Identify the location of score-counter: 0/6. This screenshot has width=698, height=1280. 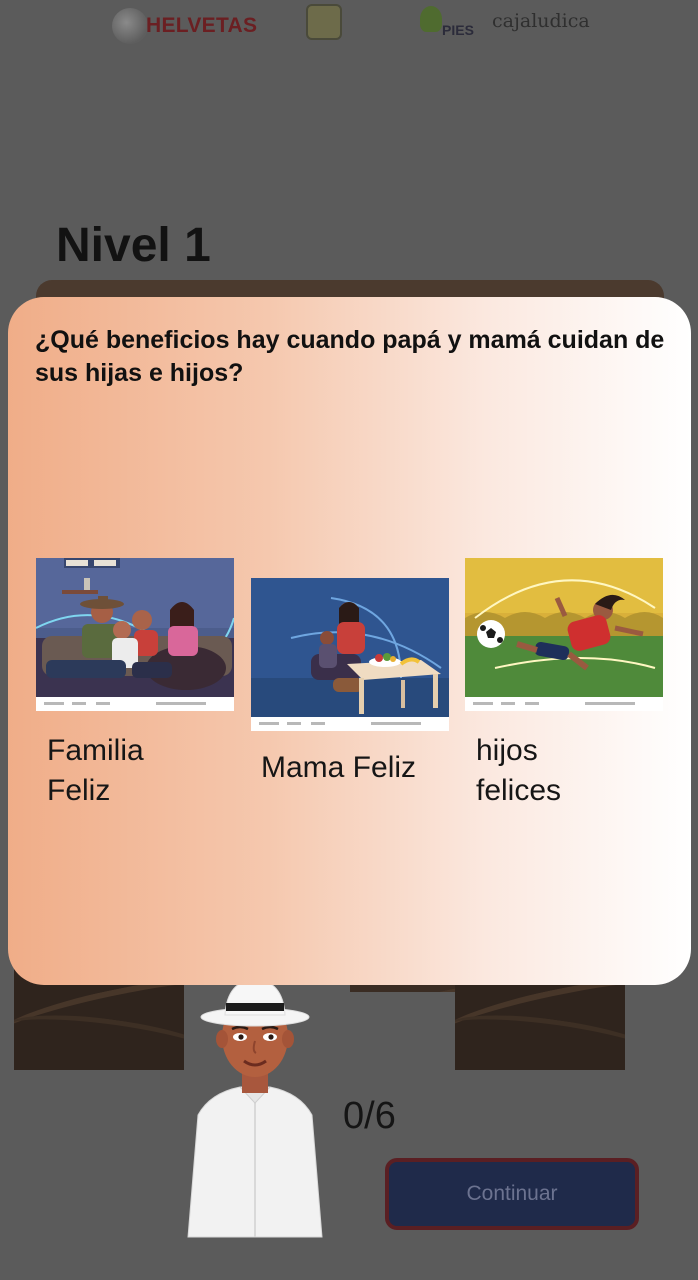
(369, 1116).